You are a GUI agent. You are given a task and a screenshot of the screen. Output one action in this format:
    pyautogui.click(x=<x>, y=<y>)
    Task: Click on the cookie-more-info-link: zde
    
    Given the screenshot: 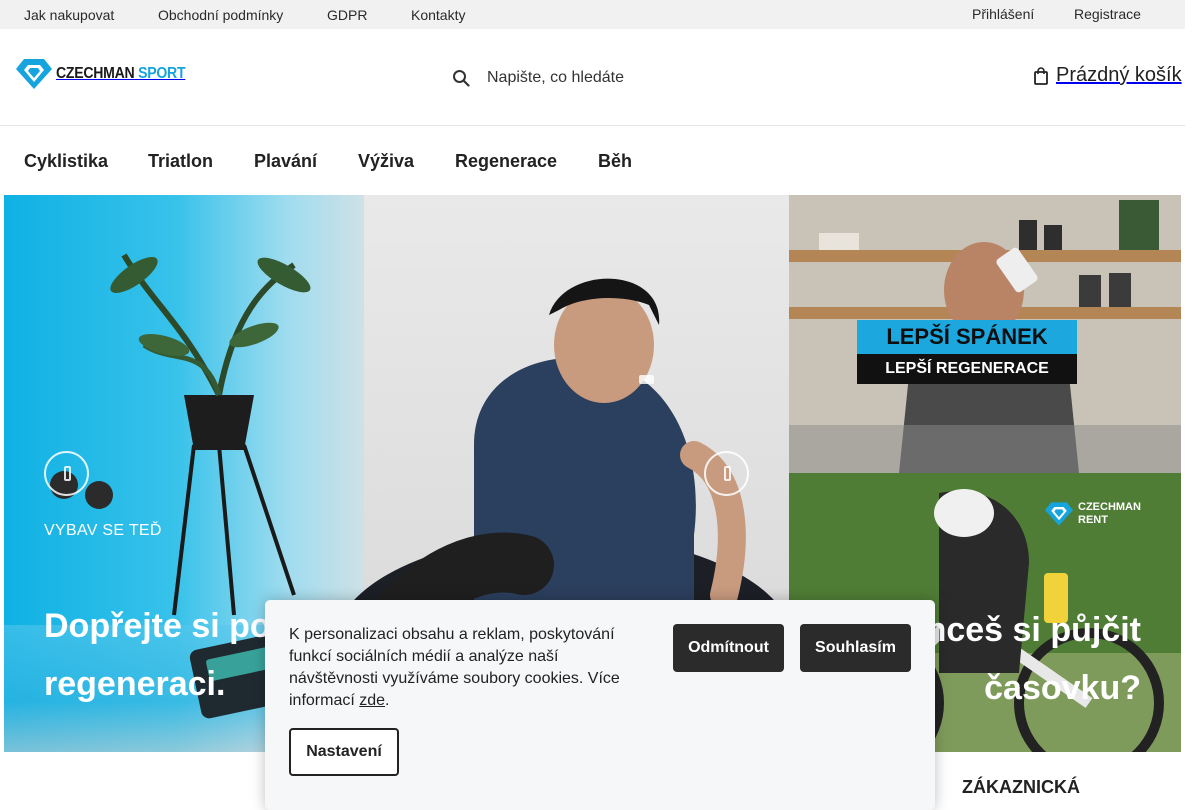 What is the action you would take?
    pyautogui.click(x=372, y=700)
    